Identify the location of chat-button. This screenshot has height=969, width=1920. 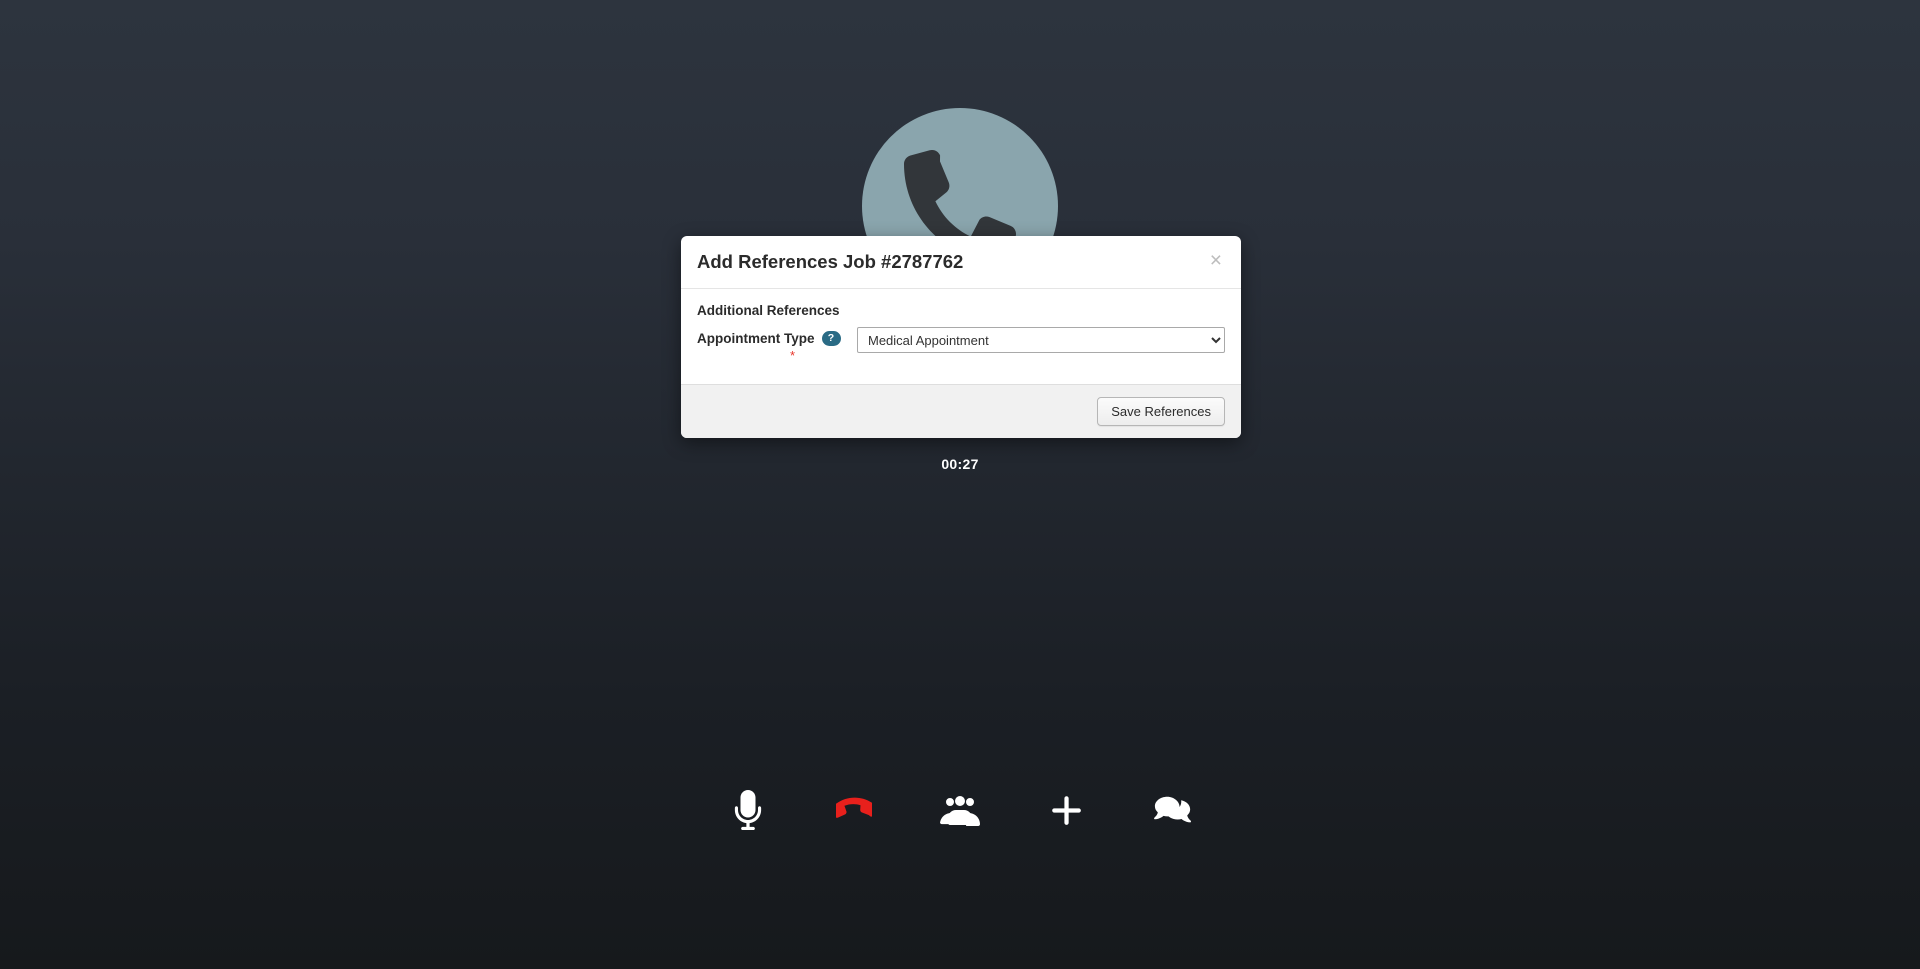
(1172, 810).